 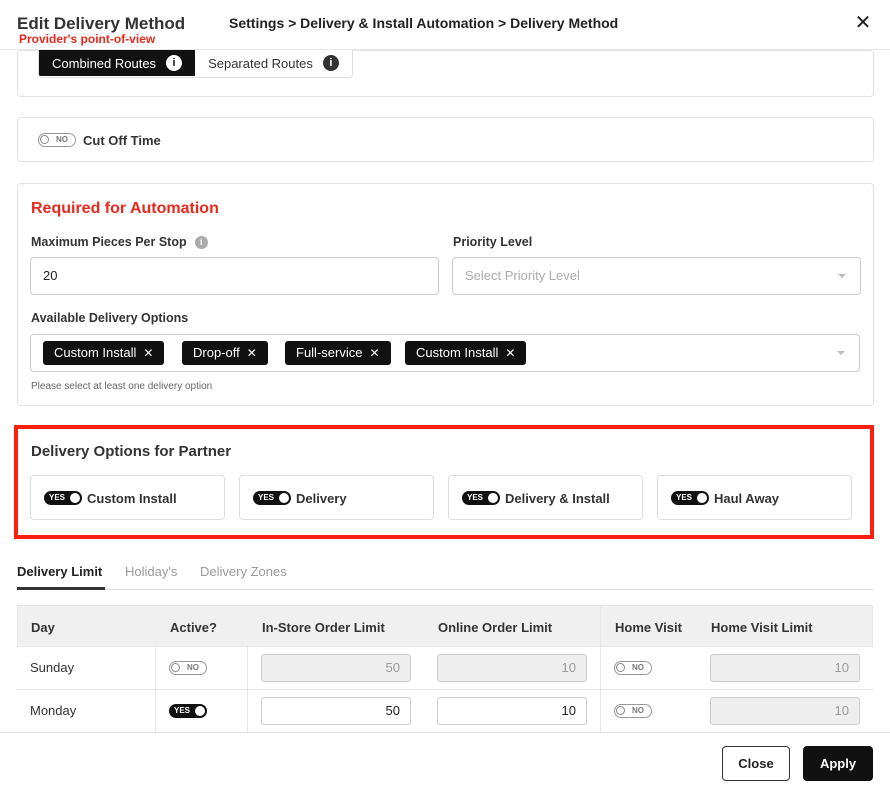 What do you see at coordinates (59, 571) in the screenshot?
I see `tab-delivery-limit: Delivery Limit` at bounding box center [59, 571].